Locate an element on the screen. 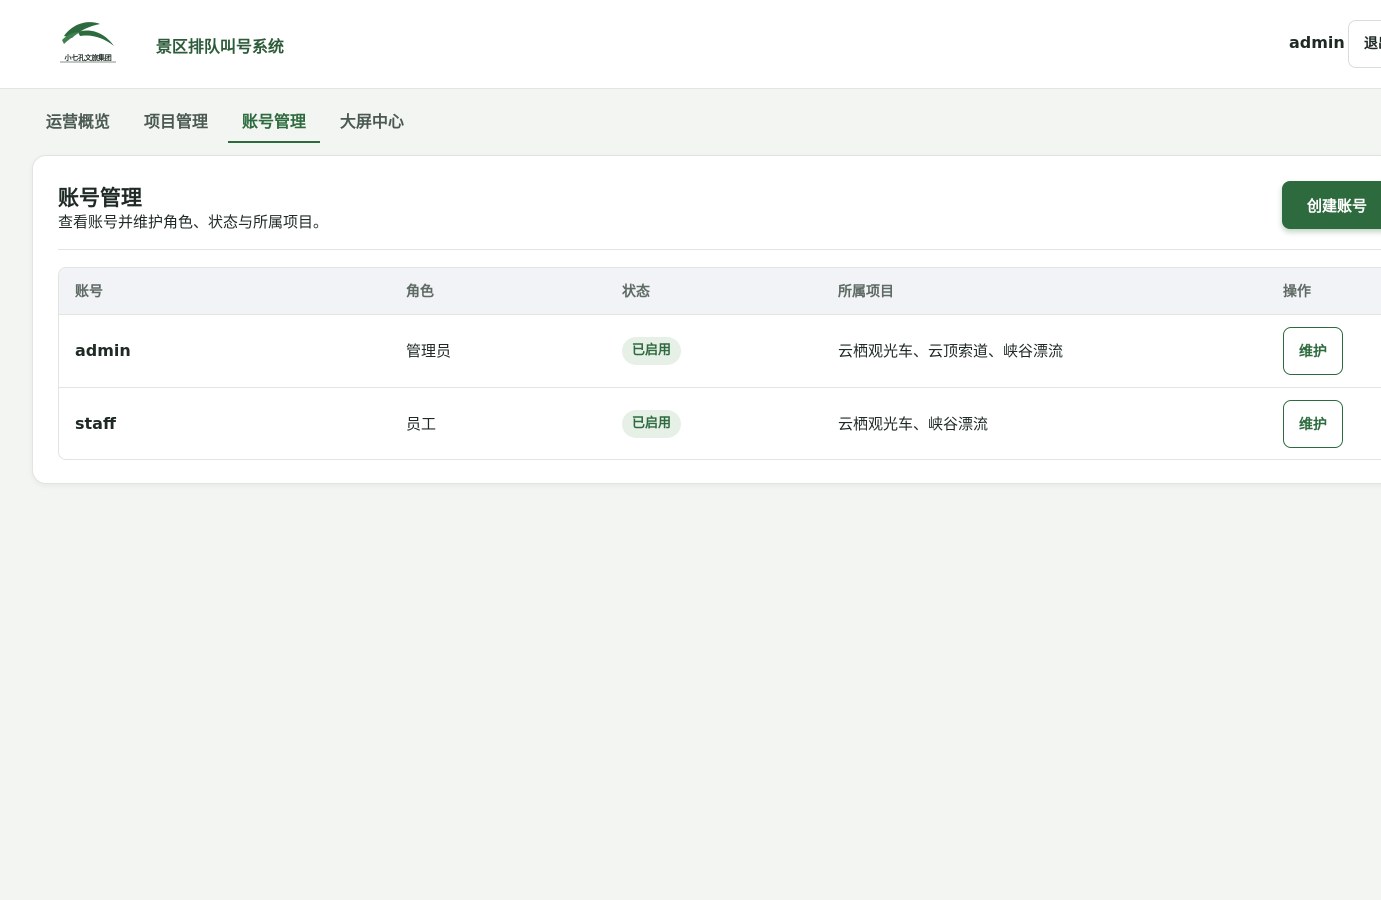  tab-projects: 项目管理 is located at coordinates (176, 121).